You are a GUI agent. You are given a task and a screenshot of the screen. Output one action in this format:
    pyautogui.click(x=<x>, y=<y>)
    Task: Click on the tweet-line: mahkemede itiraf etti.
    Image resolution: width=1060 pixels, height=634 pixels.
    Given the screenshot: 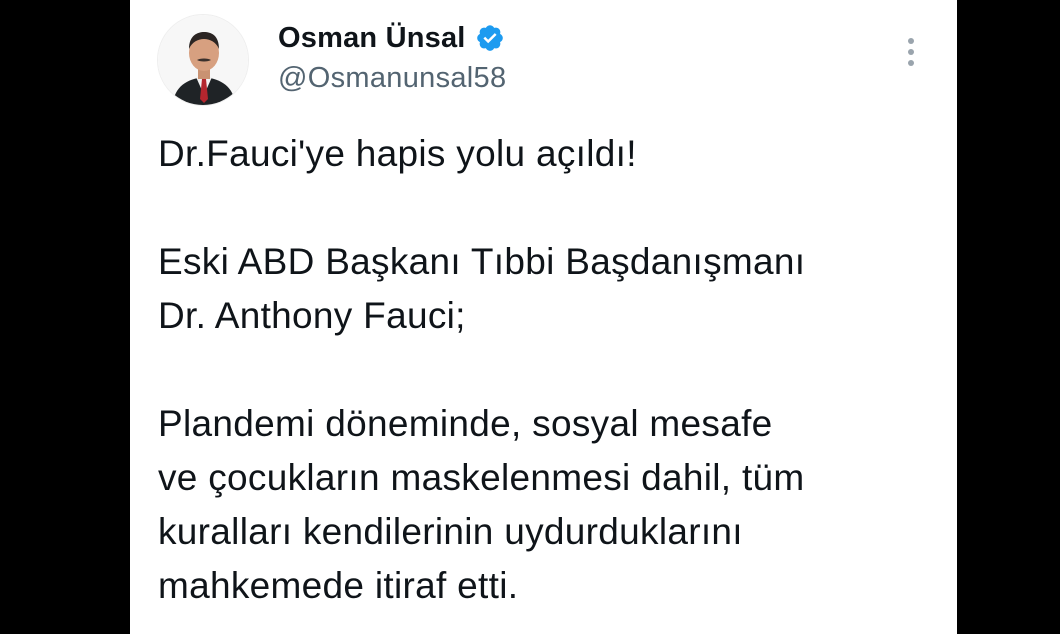 What is the action you would take?
    pyautogui.click(x=338, y=585)
    